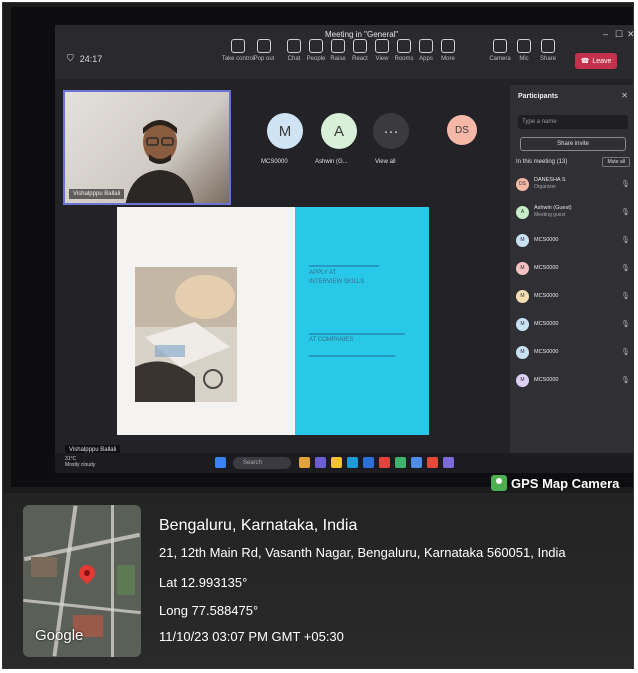 The width and height of the screenshot is (638, 673). What do you see at coordinates (404, 59) in the screenshot?
I see `rooms-label: Rooms` at bounding box center [404, 59].